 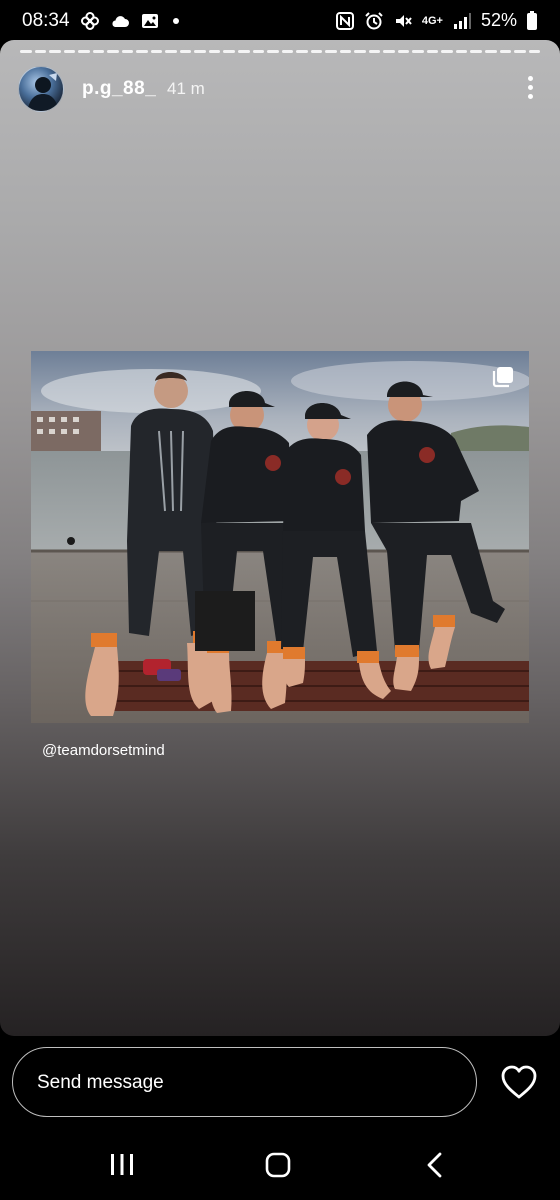 I want to click on back-button, so click(x=436, y=1165).